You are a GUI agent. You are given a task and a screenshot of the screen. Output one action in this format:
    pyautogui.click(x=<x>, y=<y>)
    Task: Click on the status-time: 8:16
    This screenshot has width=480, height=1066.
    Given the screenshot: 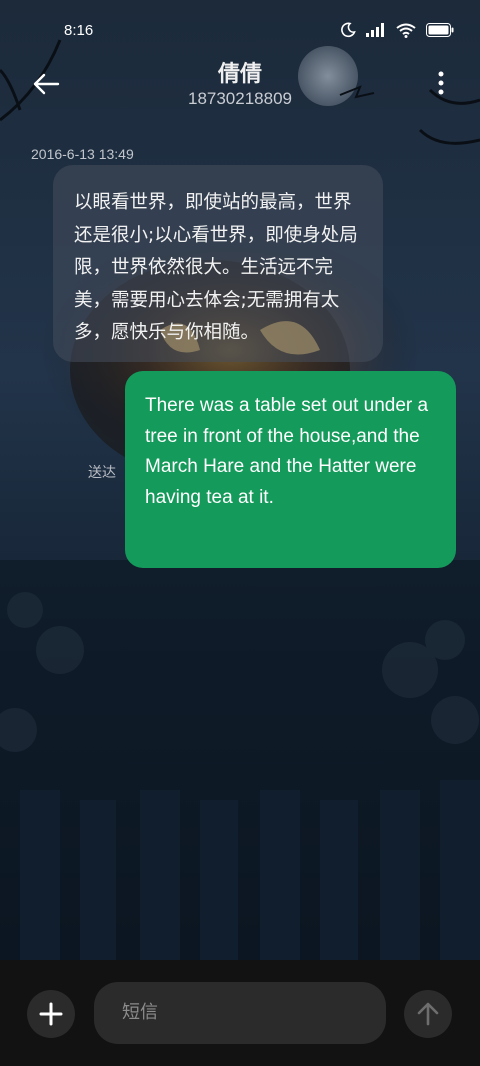 What is the action you would take?
    pyautogui.click(x=79, y=30)
    